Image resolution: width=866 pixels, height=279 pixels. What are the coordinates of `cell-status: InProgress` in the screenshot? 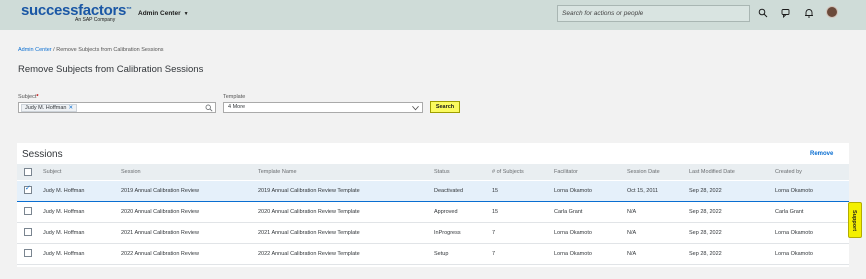 It's located at (447, 233).